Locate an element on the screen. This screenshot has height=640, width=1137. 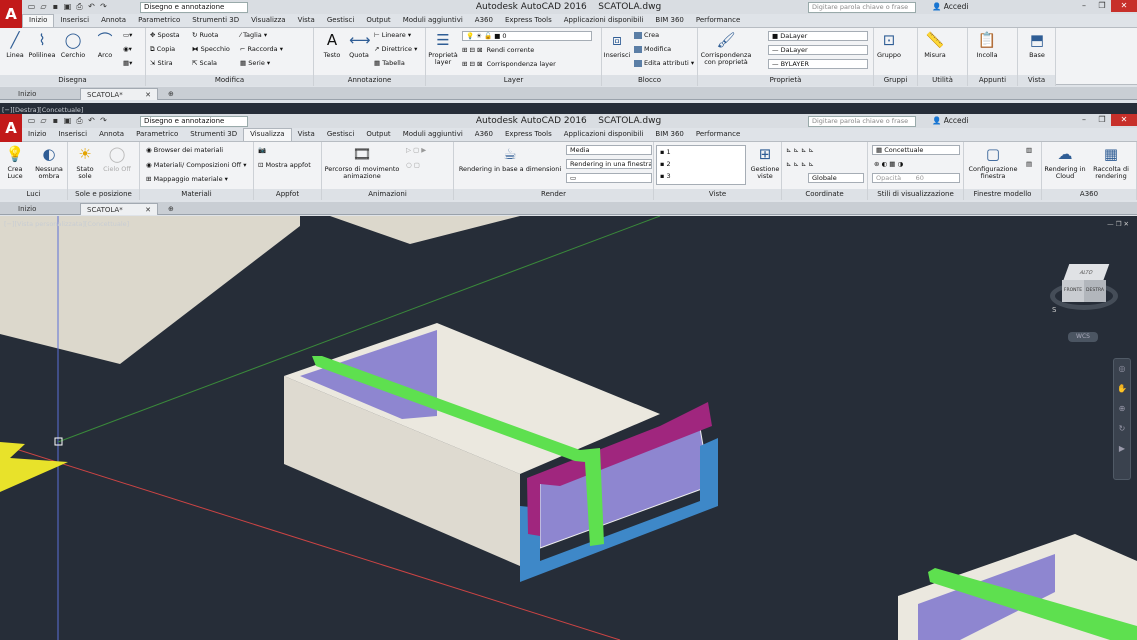
match-layer-button: ⊞ ⊟ ⊠ Corrispondenza layer is located at coordinates (509, 64).